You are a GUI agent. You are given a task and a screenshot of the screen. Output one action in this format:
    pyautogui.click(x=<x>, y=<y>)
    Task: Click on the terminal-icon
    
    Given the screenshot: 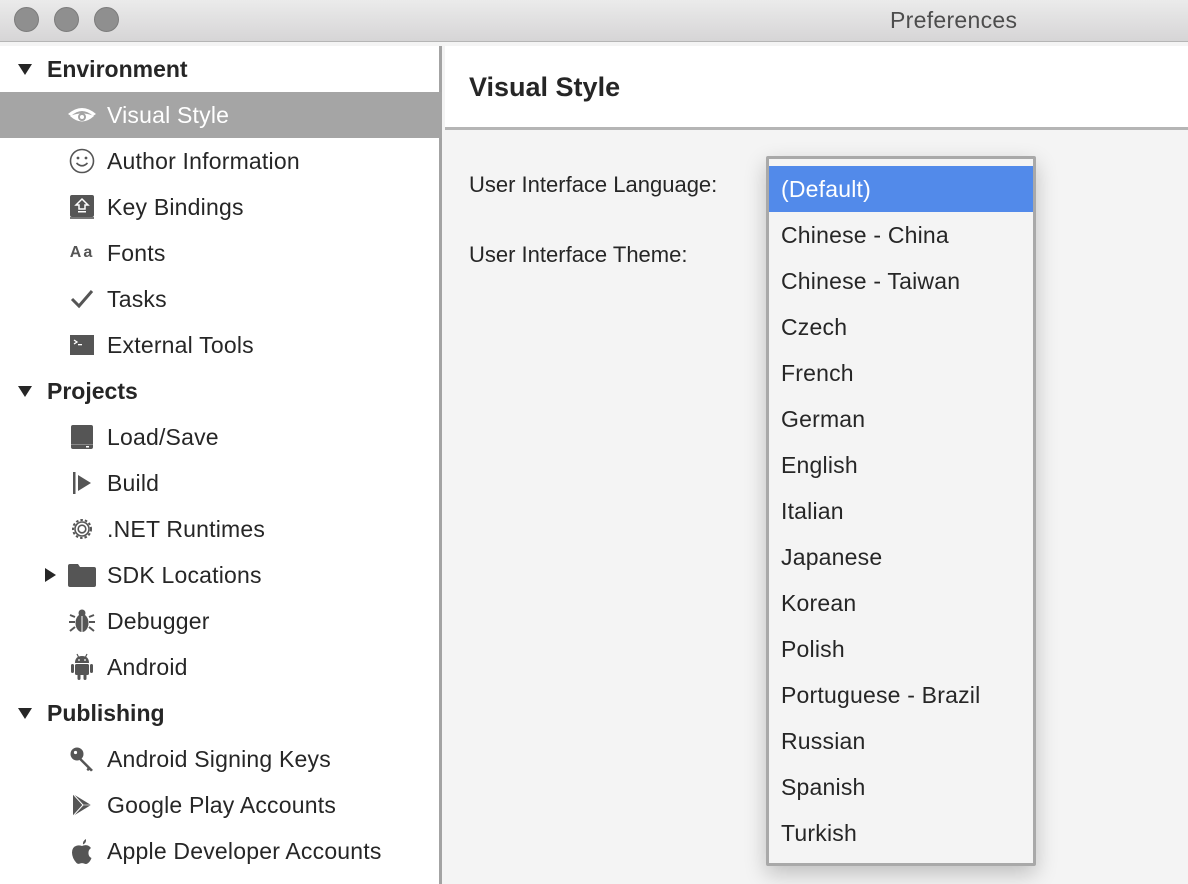 What is the action you would take?
    pyautogui.click(x=82, y=345)
    